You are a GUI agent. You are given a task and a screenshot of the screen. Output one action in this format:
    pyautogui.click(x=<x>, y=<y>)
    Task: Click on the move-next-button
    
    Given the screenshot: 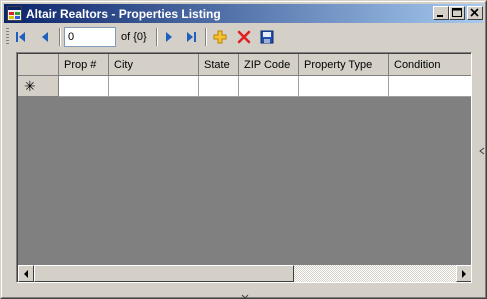 What is the action you would take?
    pyautogui.click(x=169, y=37)
    